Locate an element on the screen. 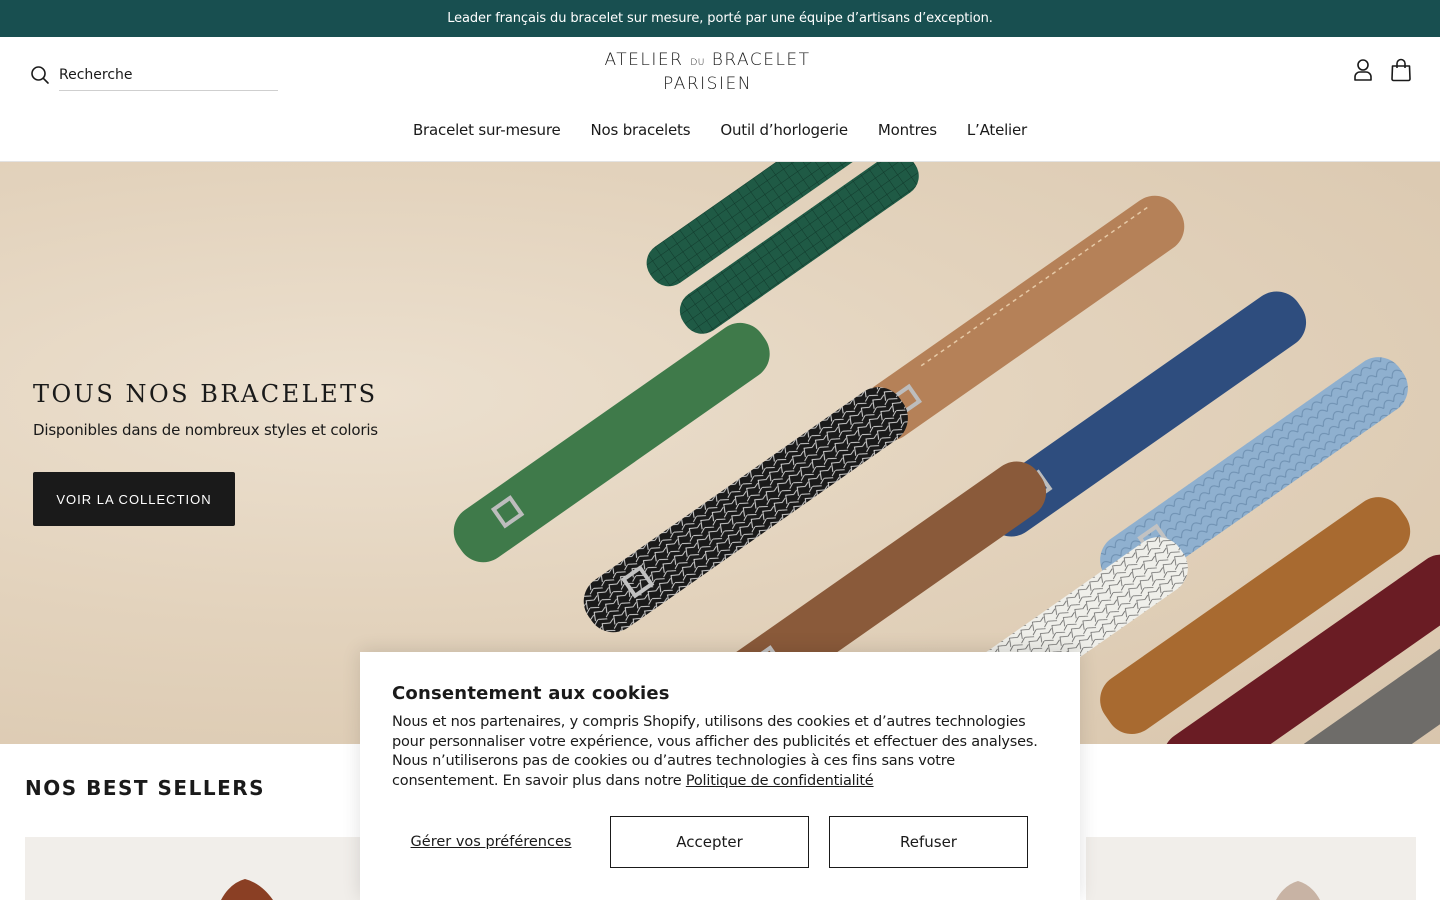 This screenshot has width=1440, height=900. logo-word-parisien: PARISIEN is located at coordinates (707, 84).